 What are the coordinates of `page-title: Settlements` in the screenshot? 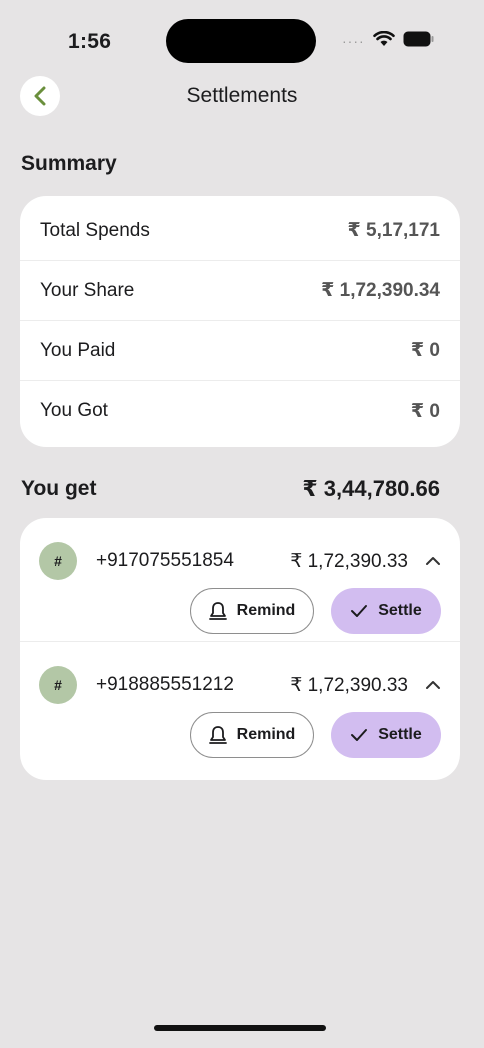 It's located at (242, 95).